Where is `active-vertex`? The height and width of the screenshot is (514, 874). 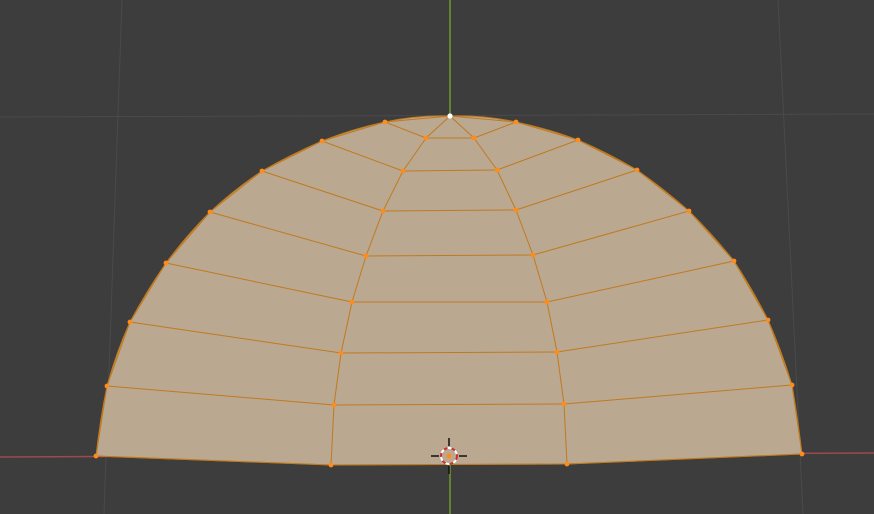 active-vertex is located at coordinates (450, 116).